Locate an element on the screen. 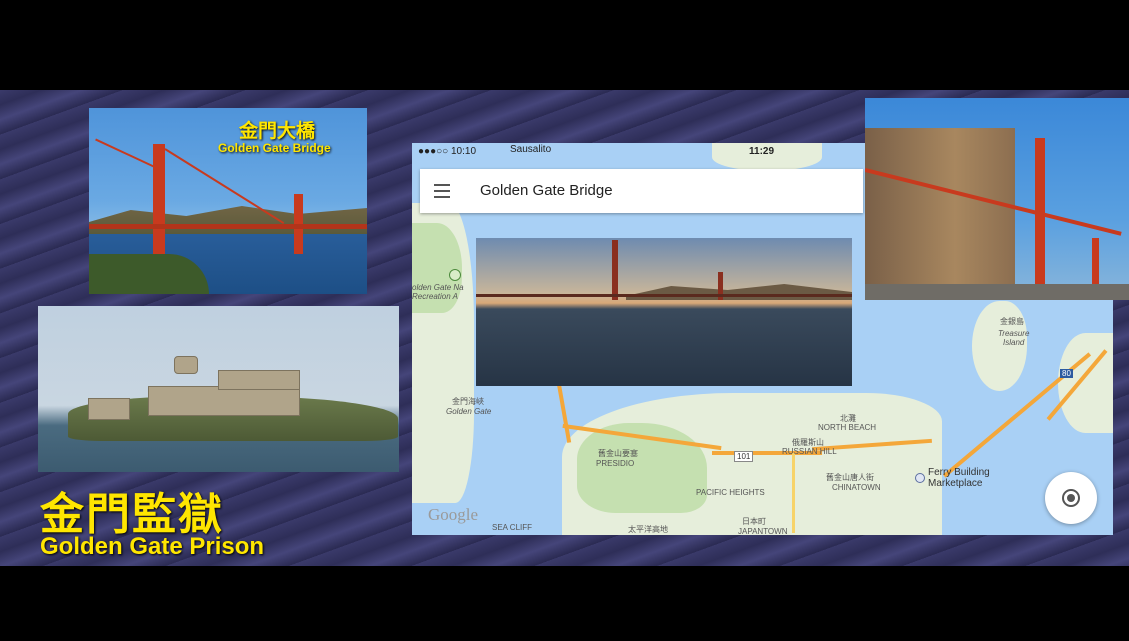  bridge-caption-cjk: 金門大橋 is located at coordinates (277, 131).